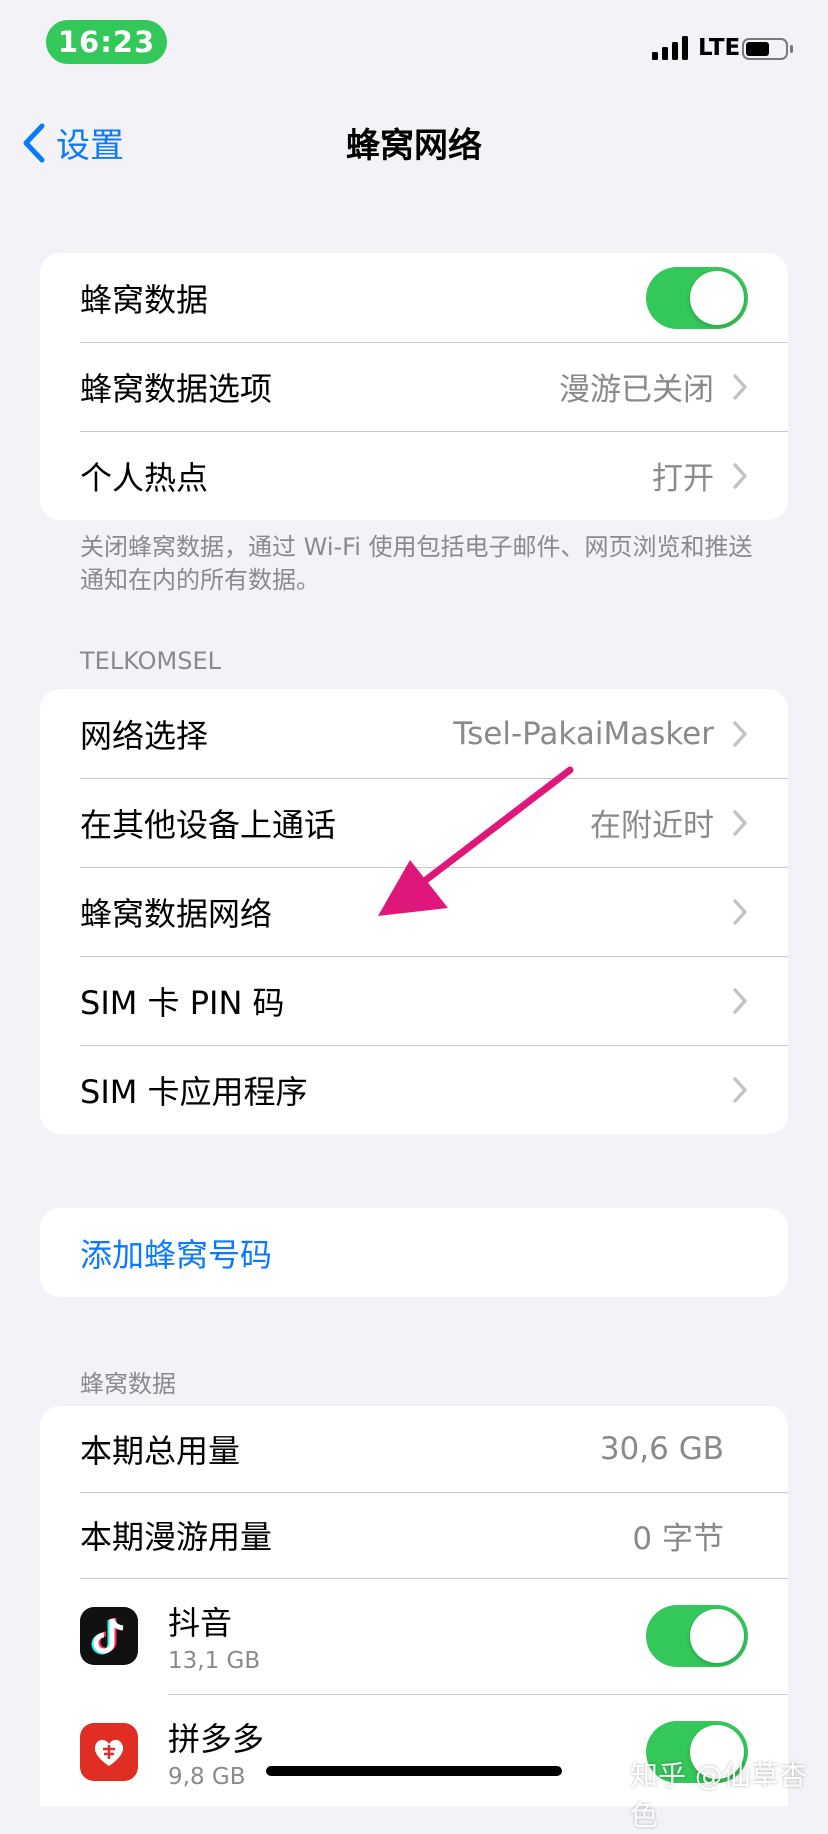  I want to click on cellular-data-toggle, so click(697, 297).